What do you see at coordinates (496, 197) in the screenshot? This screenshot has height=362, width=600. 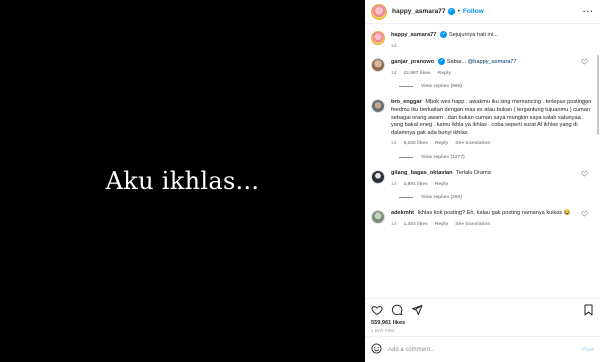 I see `view-replies-button: View replies (290)` at bounding box center [496, 197].